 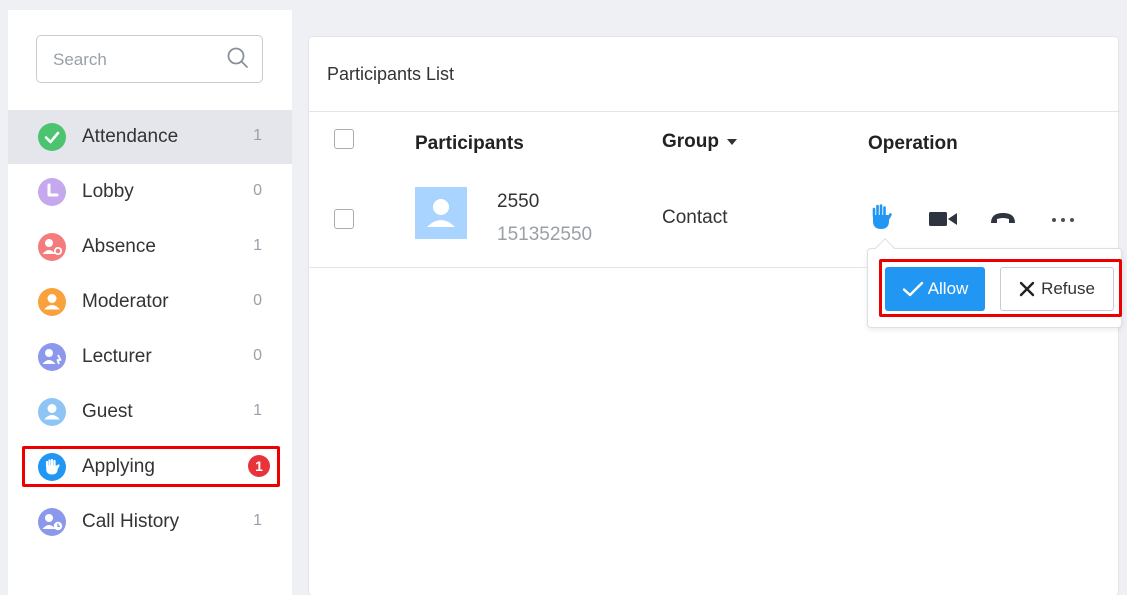 I want to click on caret-down-icon, so click(x=732, y=141).